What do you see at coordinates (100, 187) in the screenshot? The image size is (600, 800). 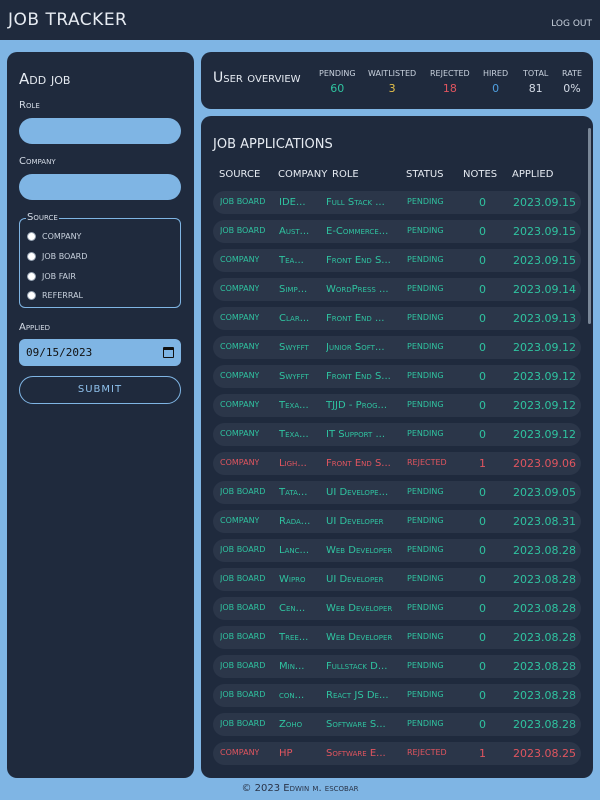 I see `company-input` at bounding box center [100, 187].